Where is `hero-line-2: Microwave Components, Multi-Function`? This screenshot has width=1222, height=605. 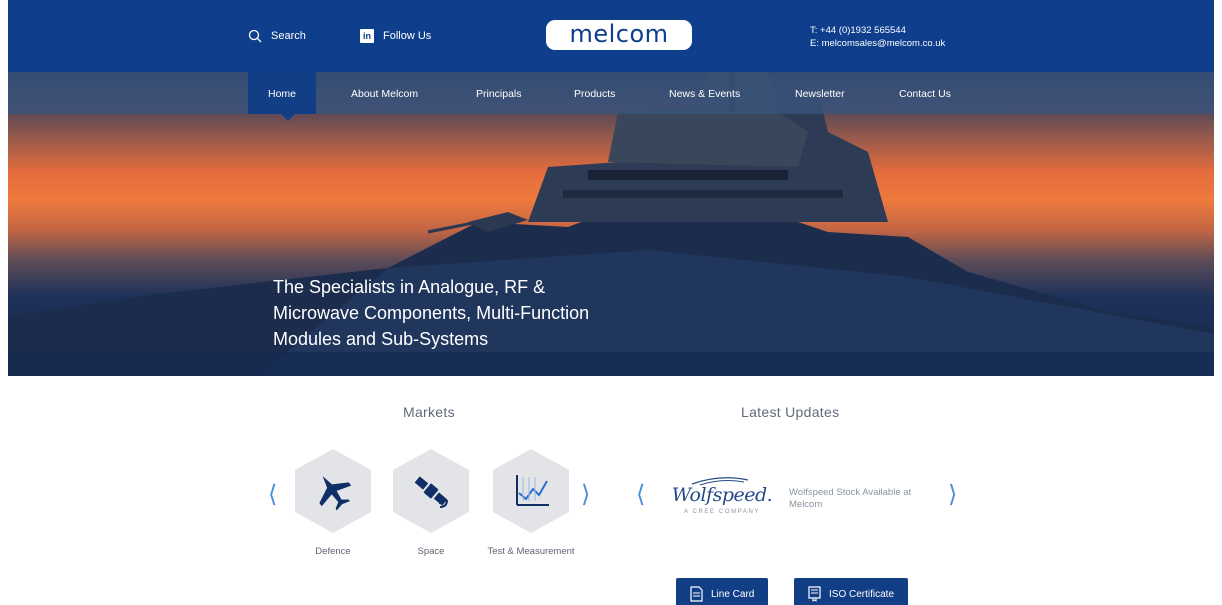
hero-line-2: Microwave Components, Multi-Function is located at coordinates (431, 313).